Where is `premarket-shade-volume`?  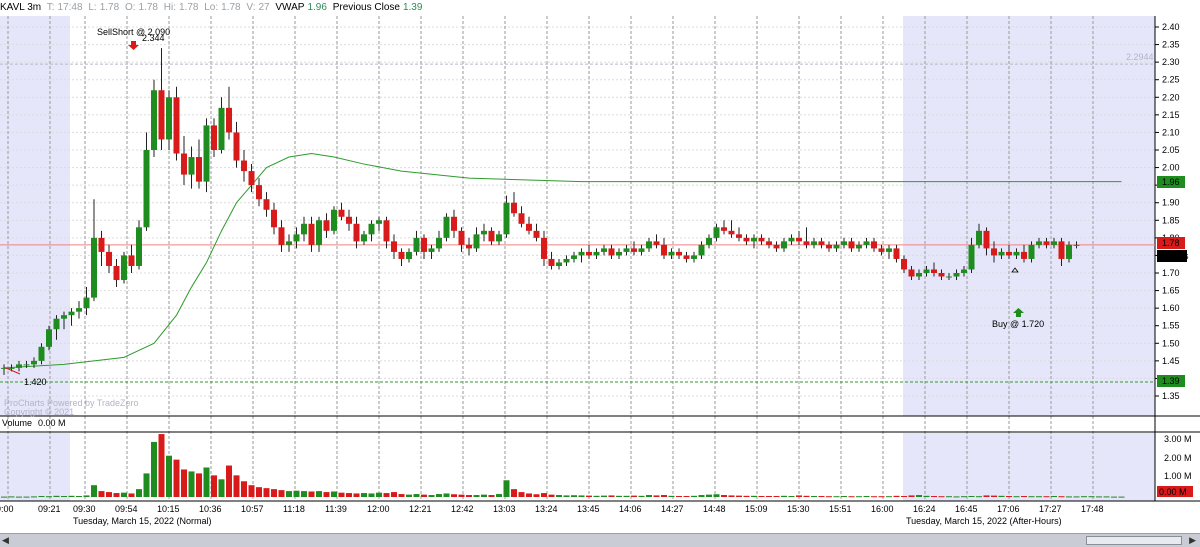
premarket-shade-volume is located at coordinates (35, 467).